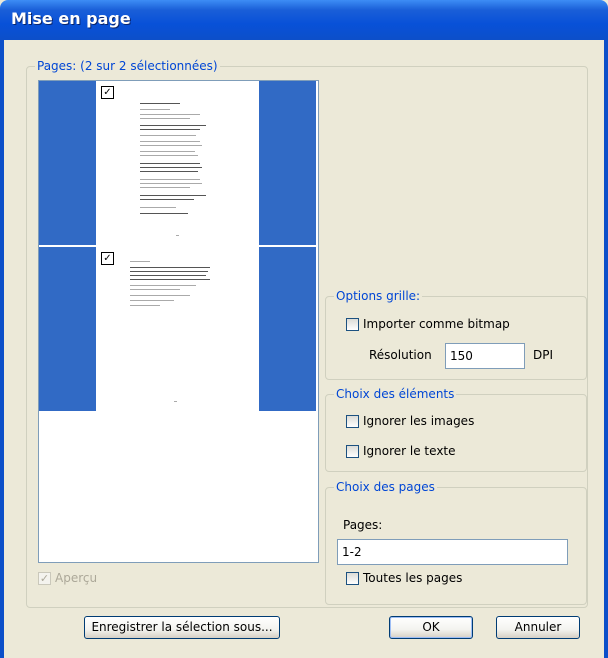  Describe the element at coordinates (71, 18) in the screenshot. I see `window-title: Mise en page` at that location.